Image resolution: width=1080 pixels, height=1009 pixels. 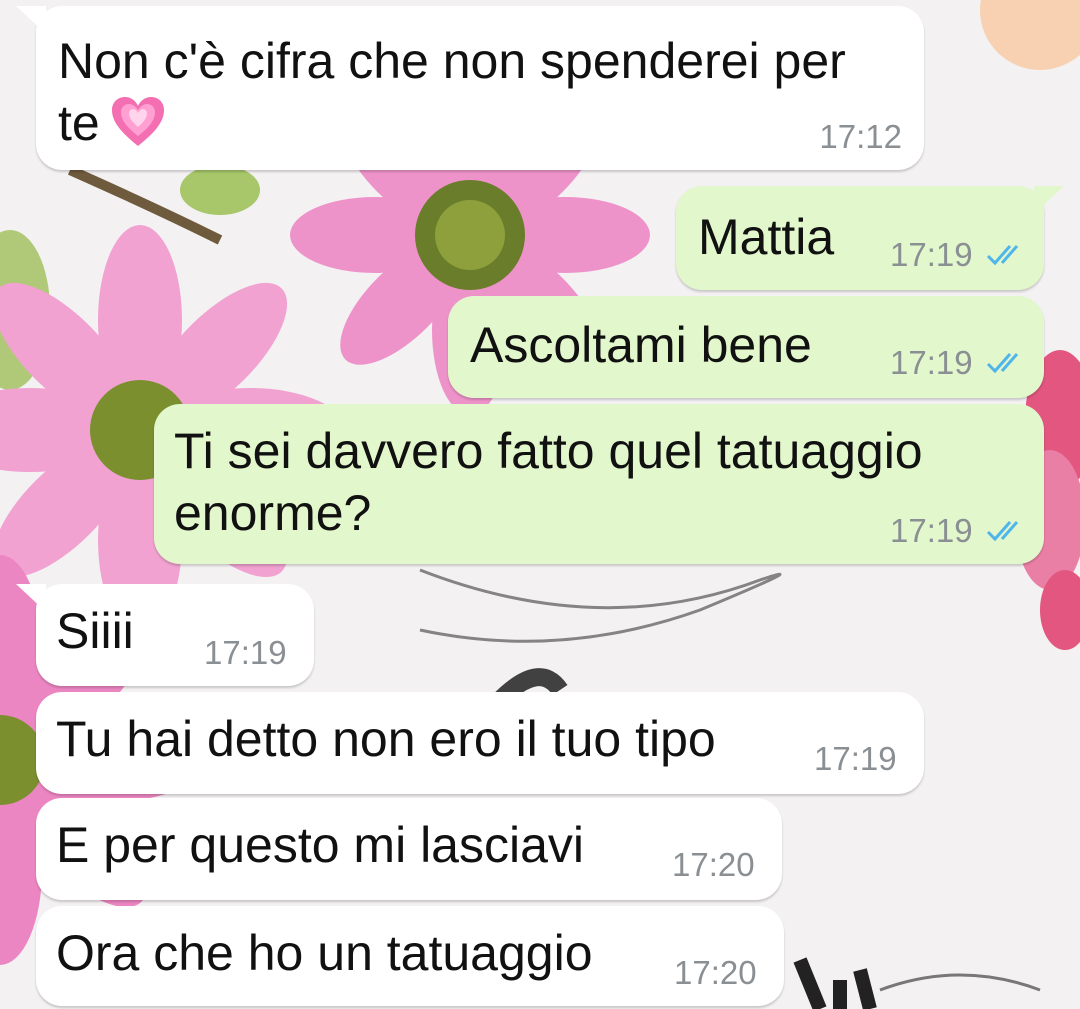 I want to click on message-text: Non c'è cifra che non spenderei per te, so click(x=452, y=92).